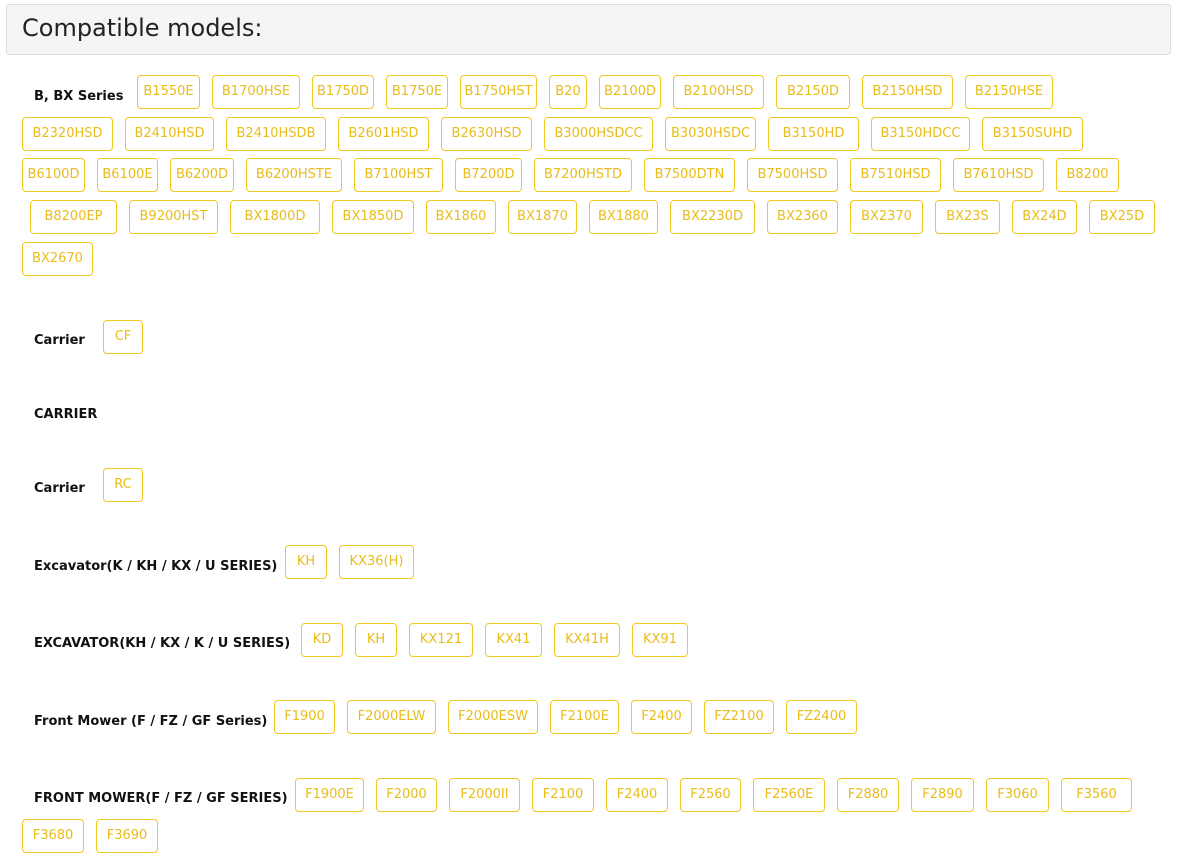 The width and height of the screenshot is (1180, 864). I want to click on model-chip: B2410HSD, so click(169, 134).